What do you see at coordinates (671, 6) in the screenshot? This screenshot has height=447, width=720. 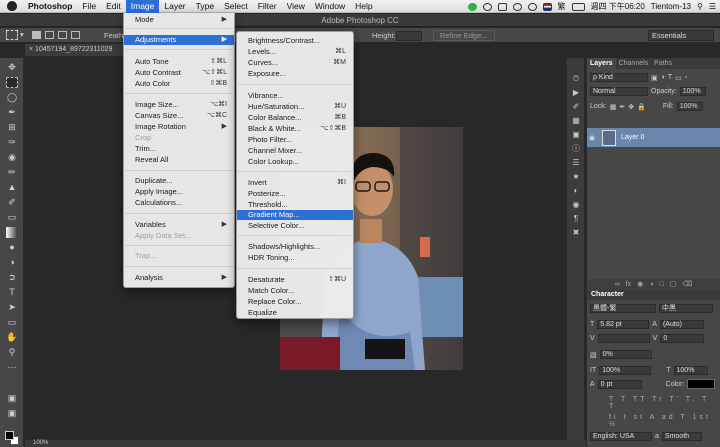 I see `user-name: Tientom-13` at bounding box center [671, 6].